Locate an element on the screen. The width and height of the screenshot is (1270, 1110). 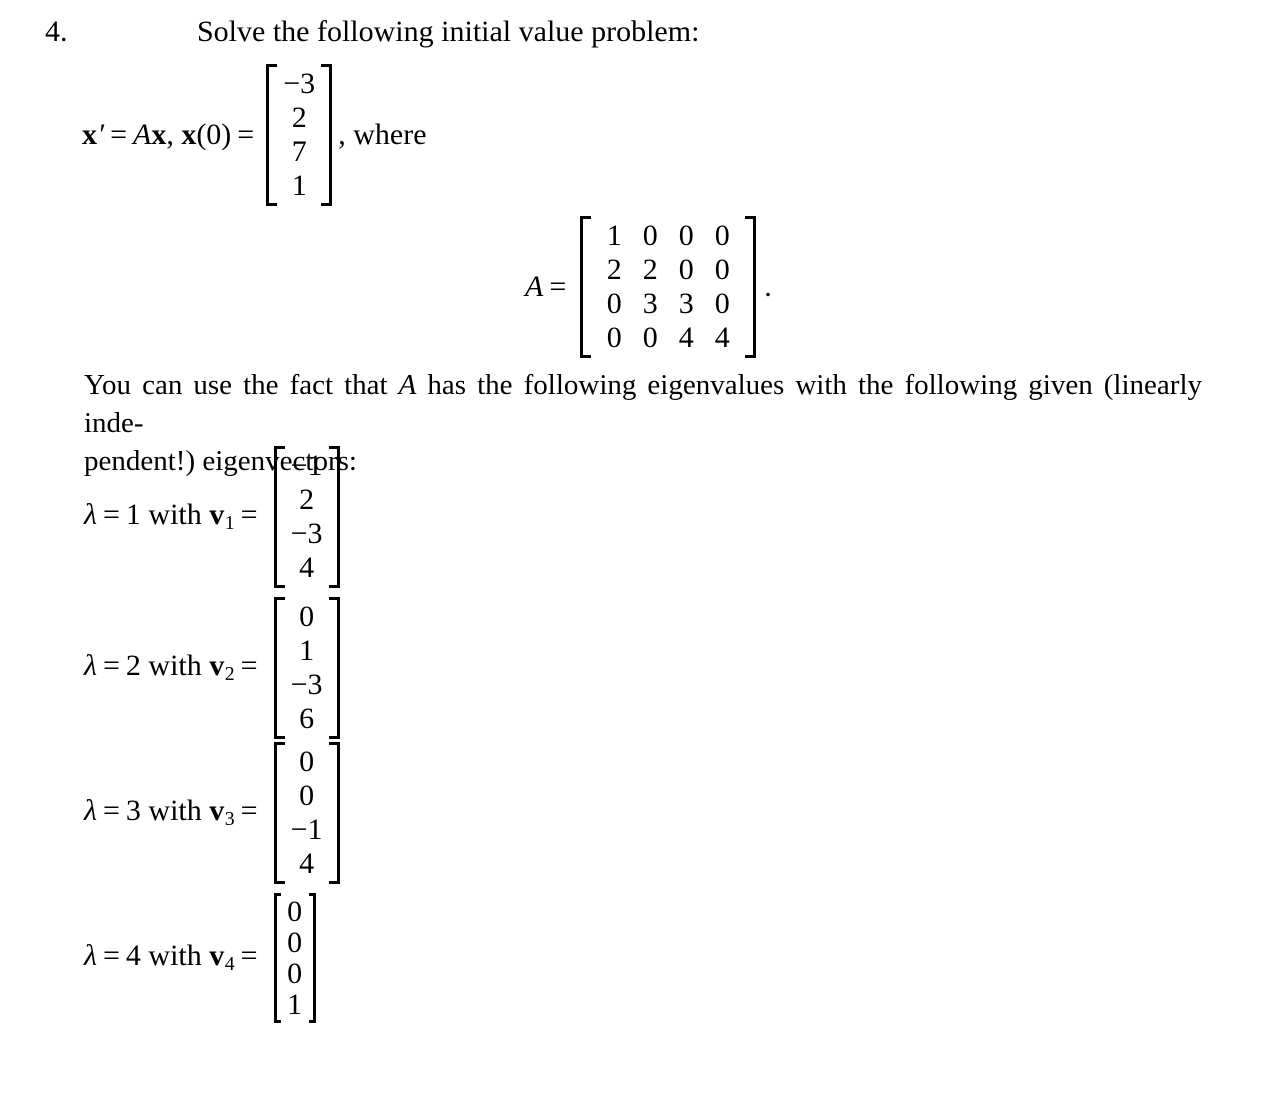
eigenpair-2-label: λ = 2 with v2 = is located at coordinates (179, 667).